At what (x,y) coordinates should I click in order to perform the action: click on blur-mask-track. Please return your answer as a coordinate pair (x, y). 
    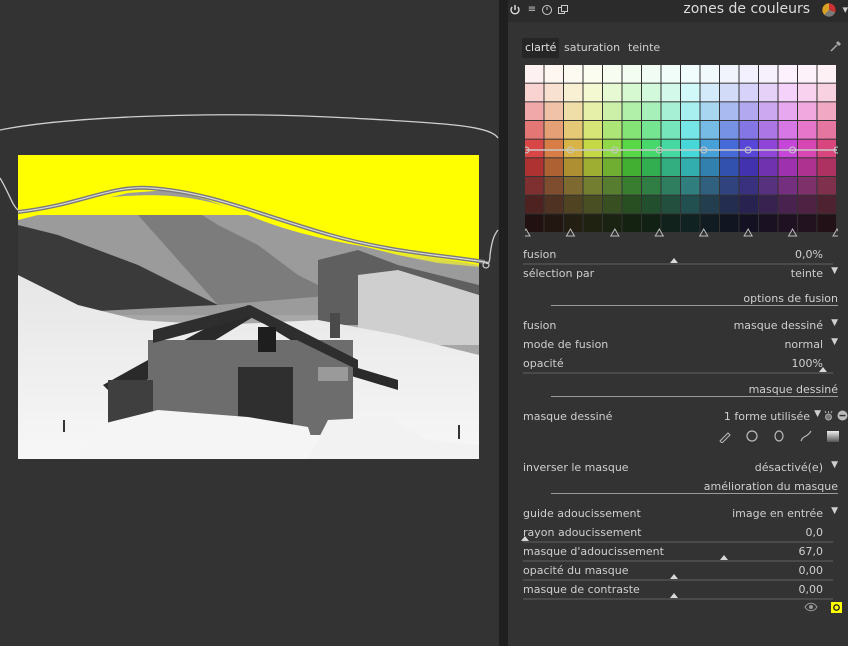
    Looking at the image, I should click on (678, 561).